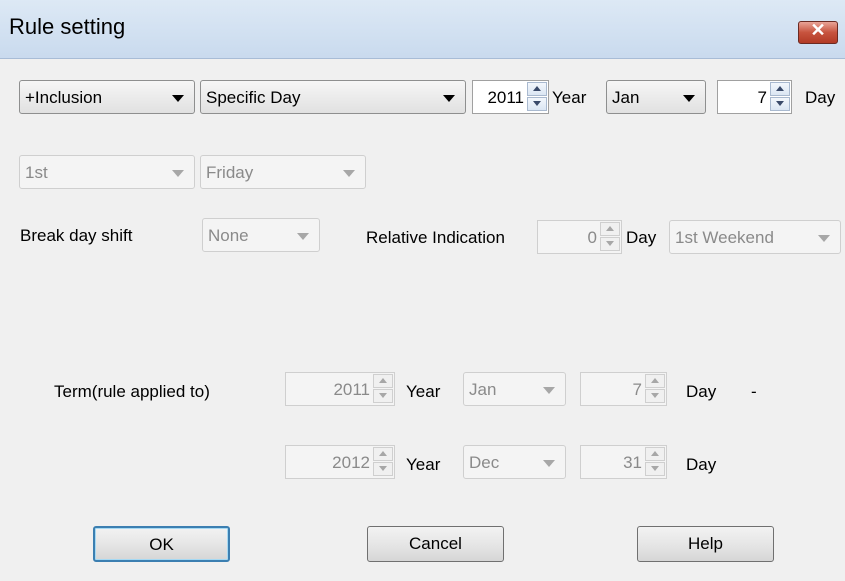 The image size is (845, 581). What do you see at coordinates (514, 389) in the screenshot?
I see `term-start-month-select: Jan` at bounding box center [514, 389].